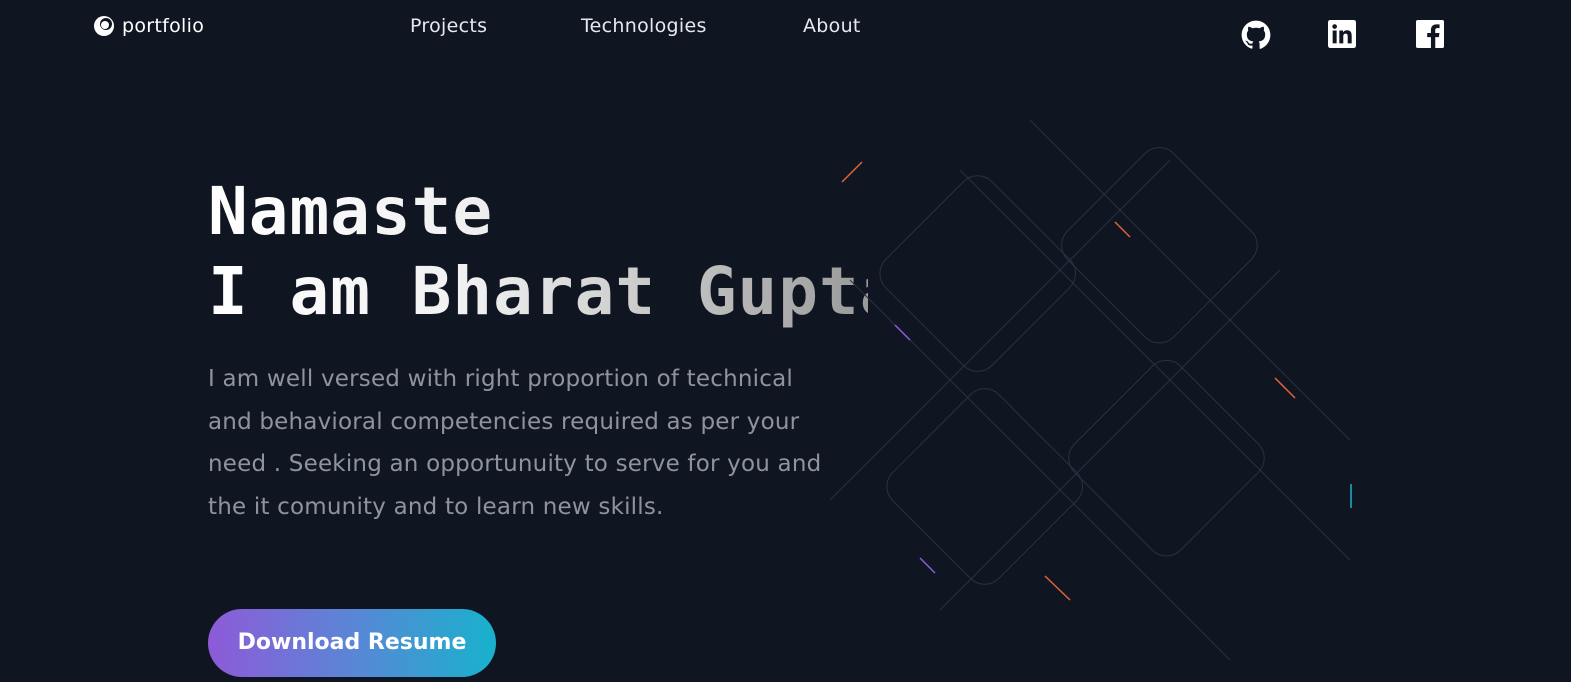  Describe the element at coordinates (352, 643) in the screenshot. I see `download-resume-button: Download Resume` at that location.